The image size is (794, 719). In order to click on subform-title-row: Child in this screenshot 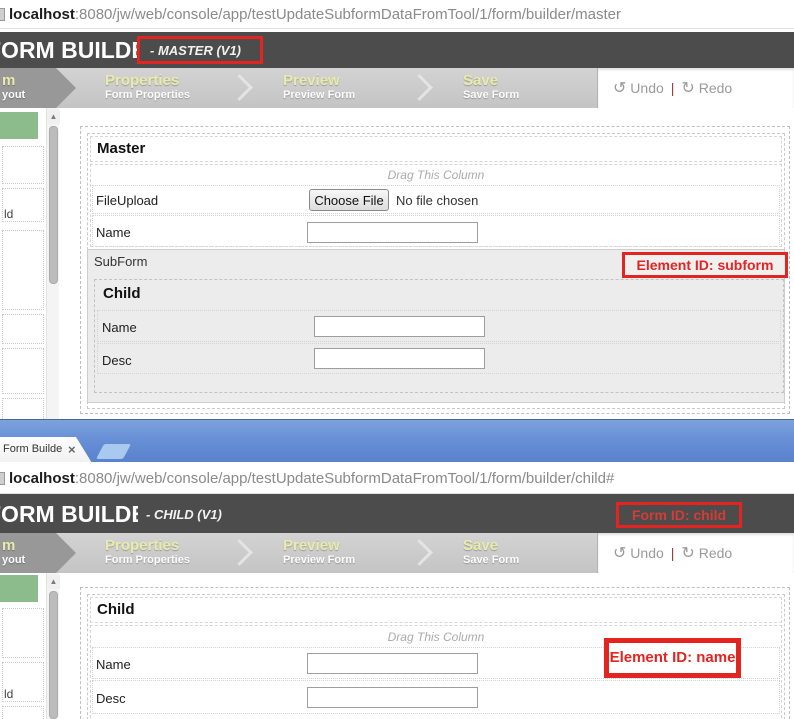, I will do `click(439, 294)`.